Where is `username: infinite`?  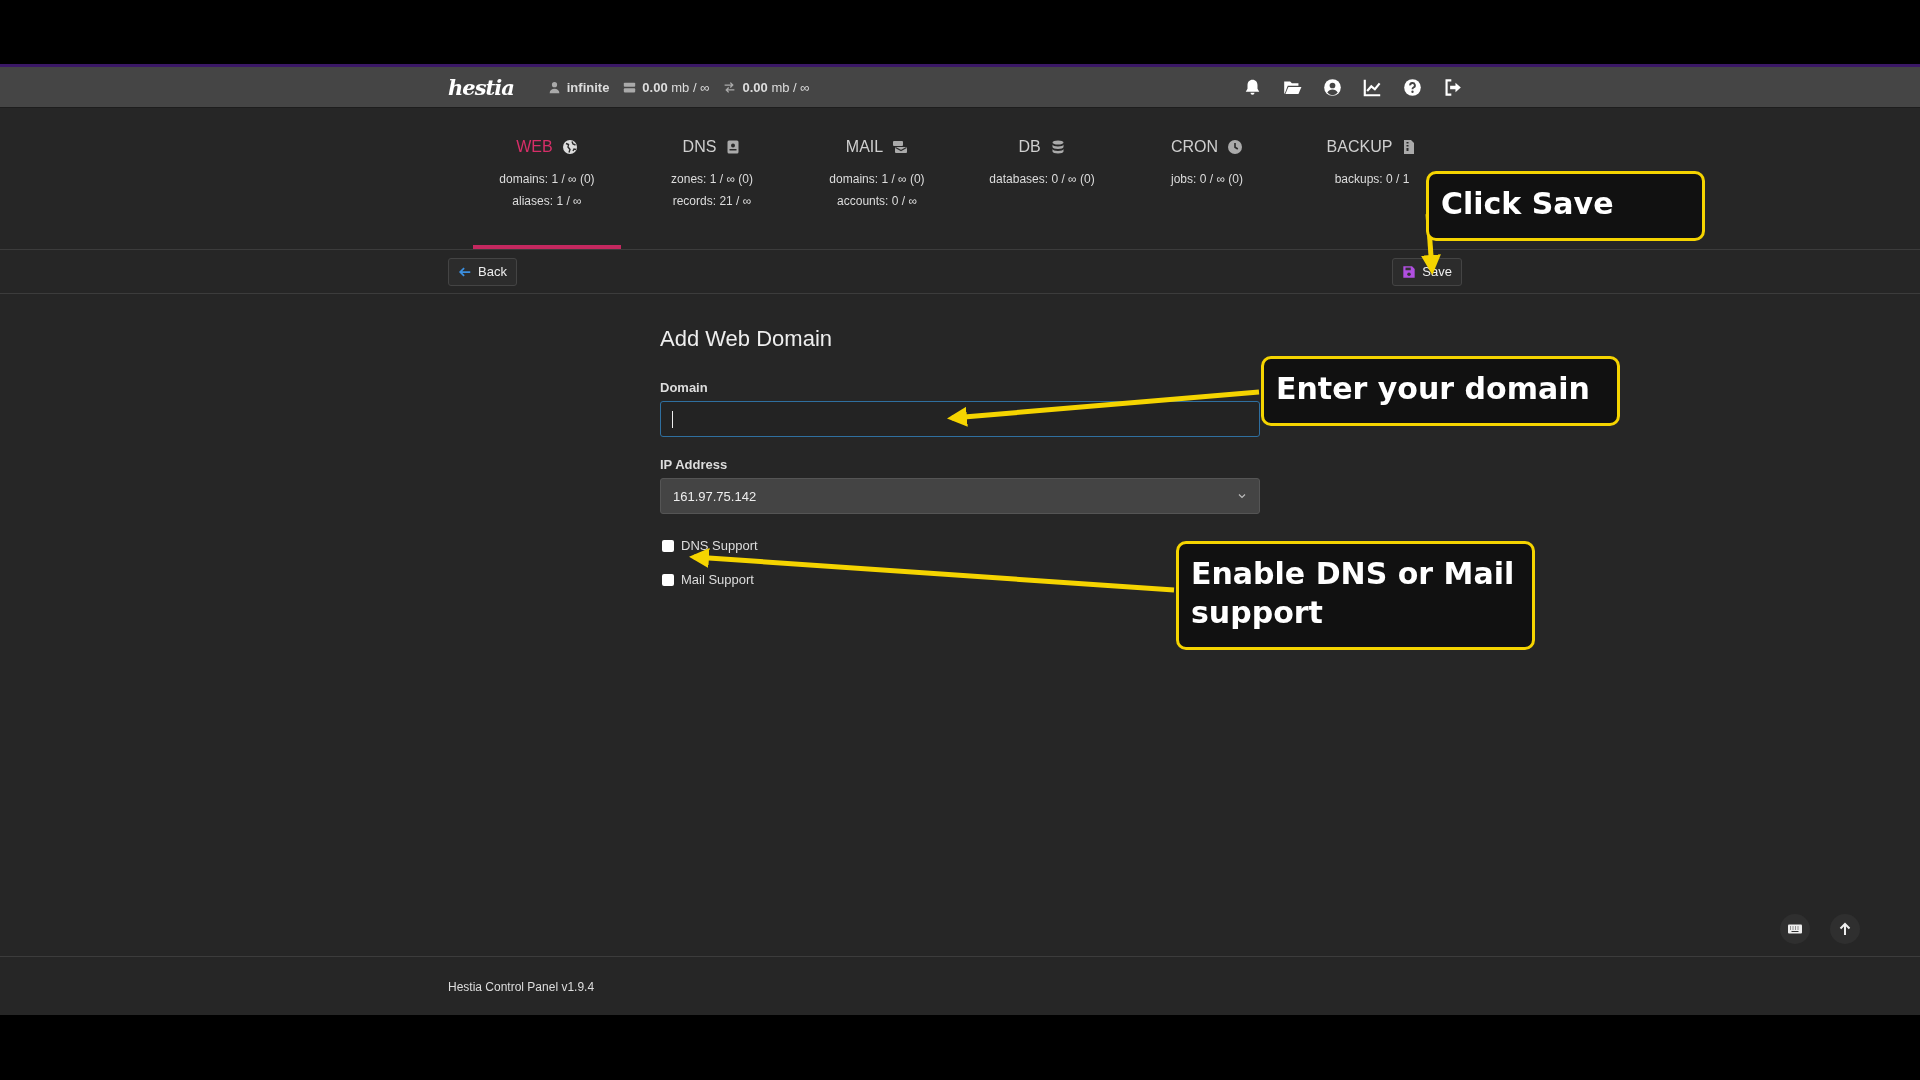
username: infinite is located at coordinates (588, 87).